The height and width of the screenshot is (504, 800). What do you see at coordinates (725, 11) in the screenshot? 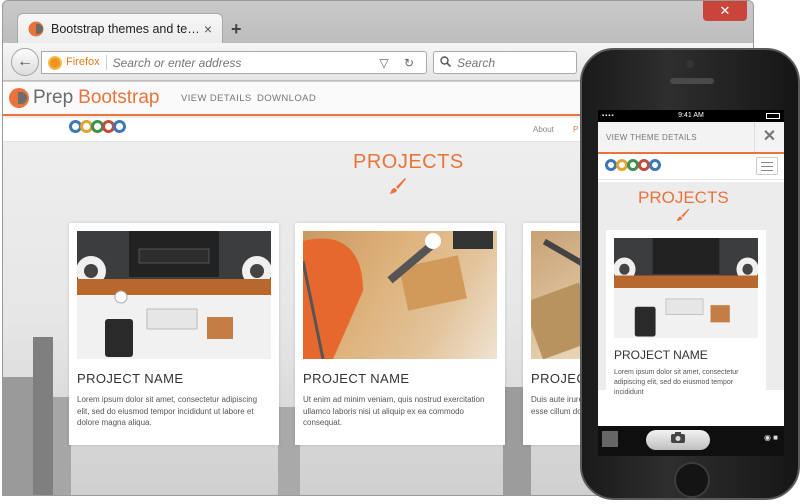
I see `window-close-button: ✕` at bounding box center [725, 11].